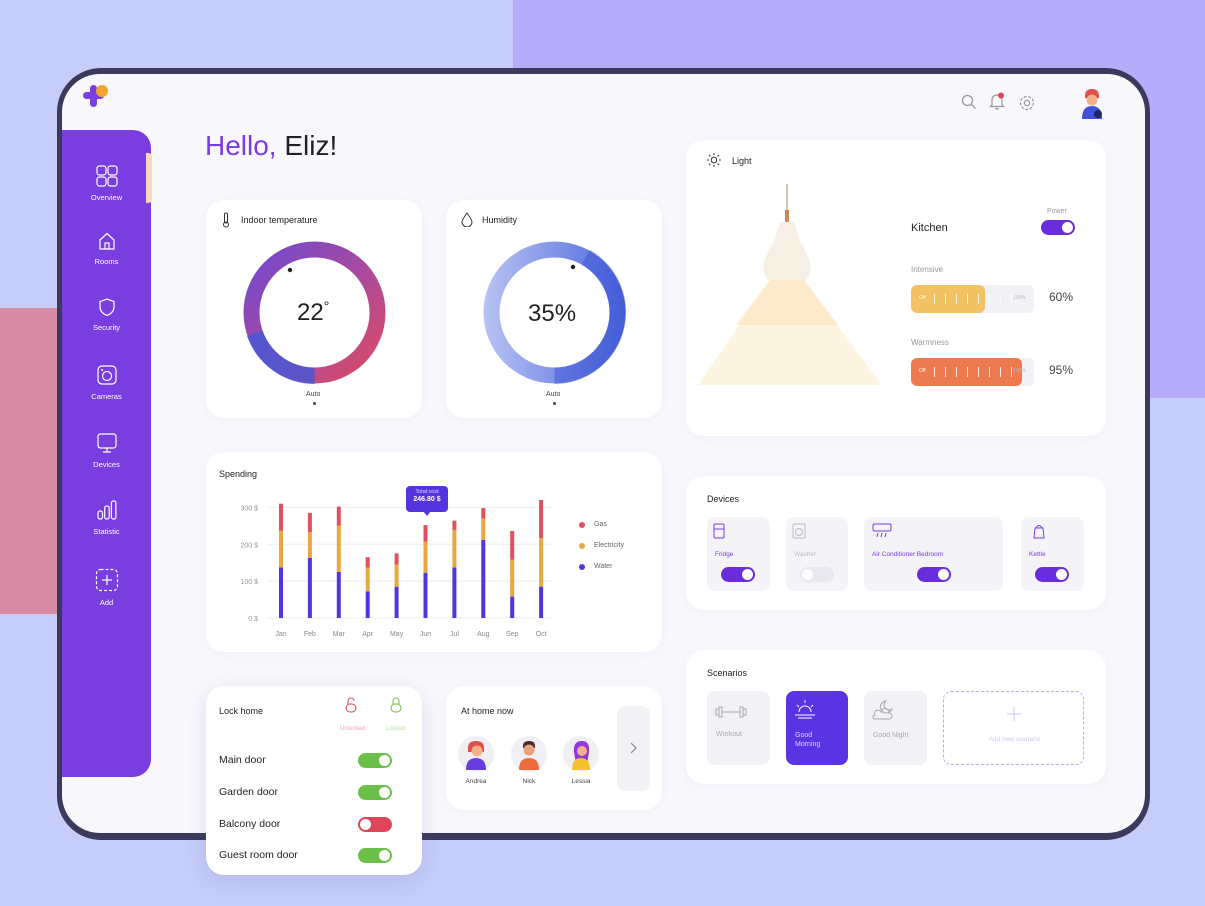 The width and height of the screenshot is (1205, 906). I want to click on warmness-slider: Off 100%, so click(972, 372).